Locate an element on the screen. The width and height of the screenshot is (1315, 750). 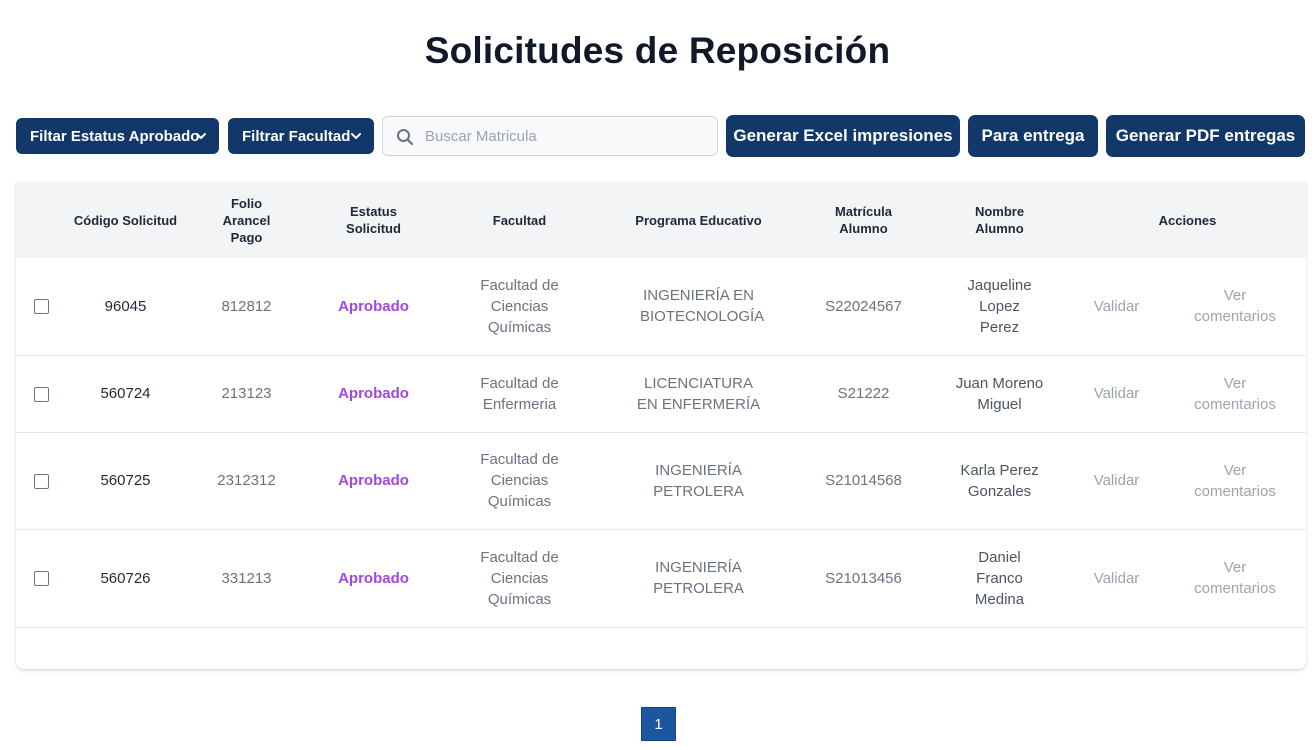
faculty-filter-dropdown: Filtrar Facultad is located at coordinates (301, 136).